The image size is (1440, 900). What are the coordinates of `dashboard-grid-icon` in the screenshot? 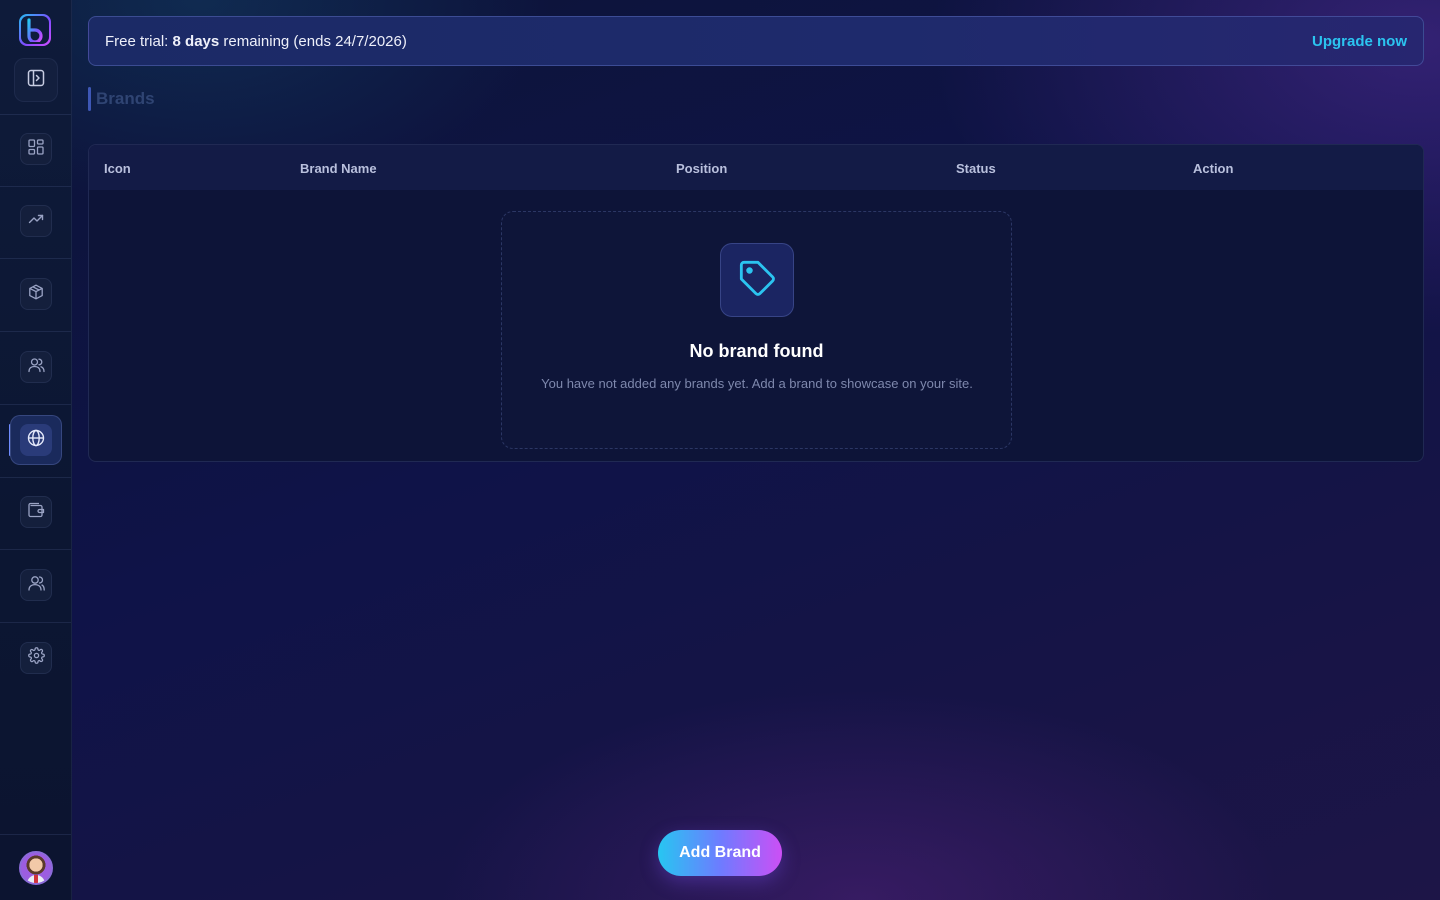 It's located at (36, 149).